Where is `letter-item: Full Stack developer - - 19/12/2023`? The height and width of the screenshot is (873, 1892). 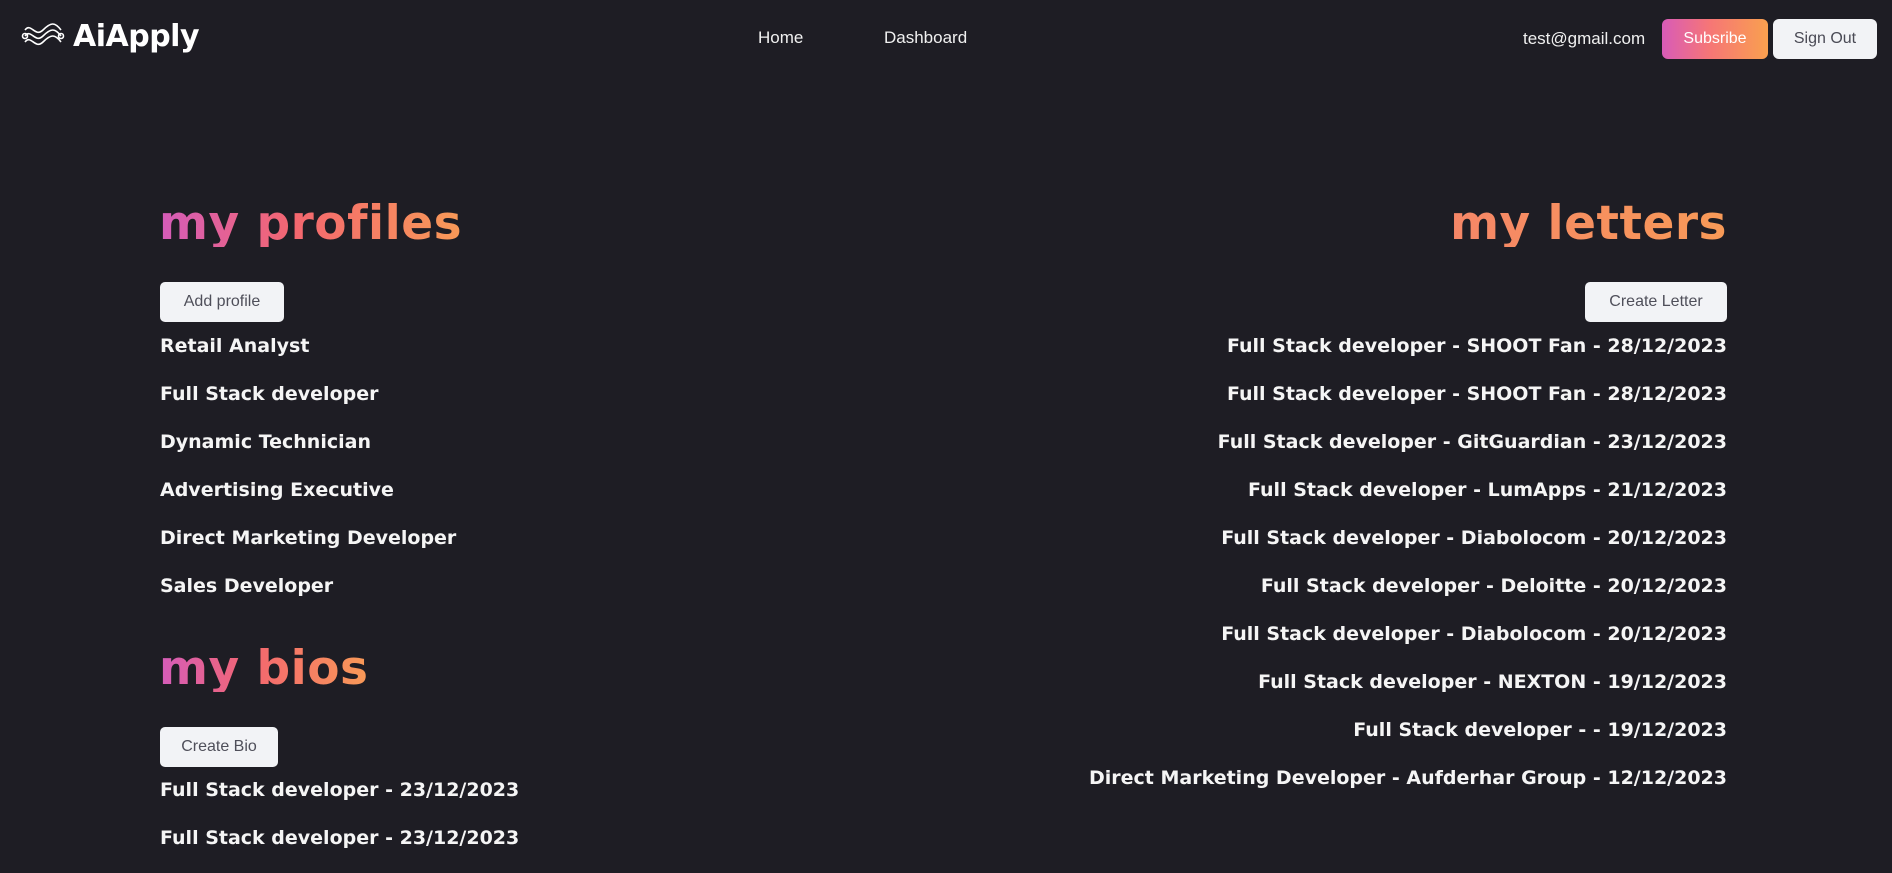
letter-item: Full Stack developer - - 19/12/2023 is located at coordinates (1408, 742).